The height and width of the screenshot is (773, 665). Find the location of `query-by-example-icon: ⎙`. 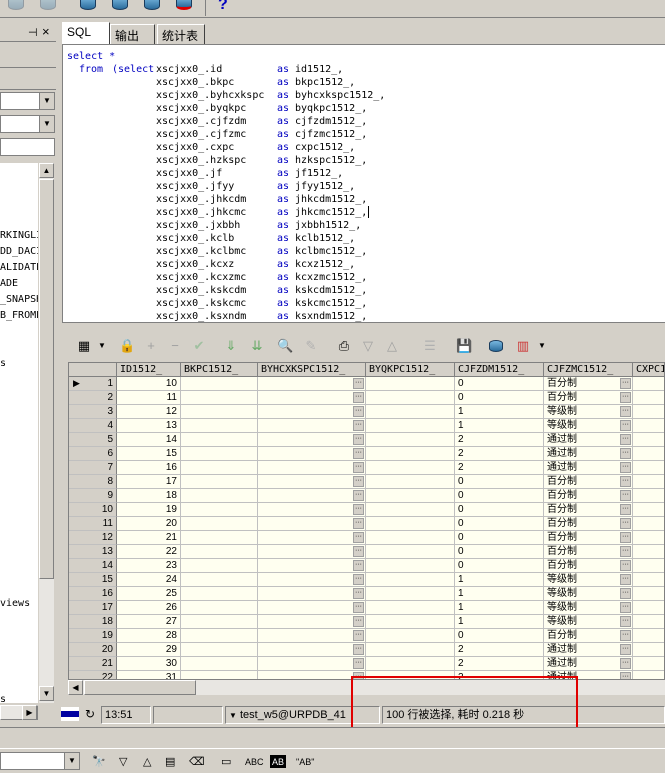

query-by-example-icon: ⎙ is located at coordinates (344, 346).